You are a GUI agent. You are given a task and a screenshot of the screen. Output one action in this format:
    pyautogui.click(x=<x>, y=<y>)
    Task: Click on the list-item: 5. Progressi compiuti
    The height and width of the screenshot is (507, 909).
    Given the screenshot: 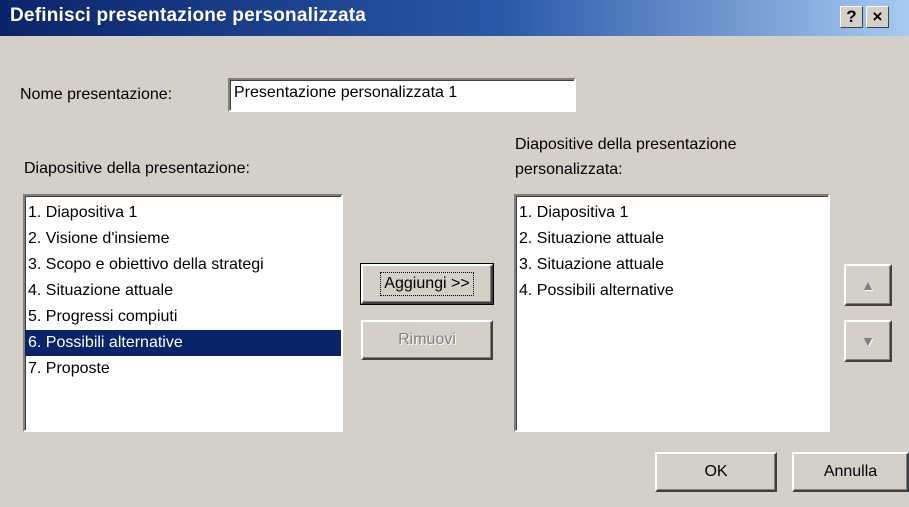 What is the action you would take?
    pyautogui.click(x=183, y=317)
    